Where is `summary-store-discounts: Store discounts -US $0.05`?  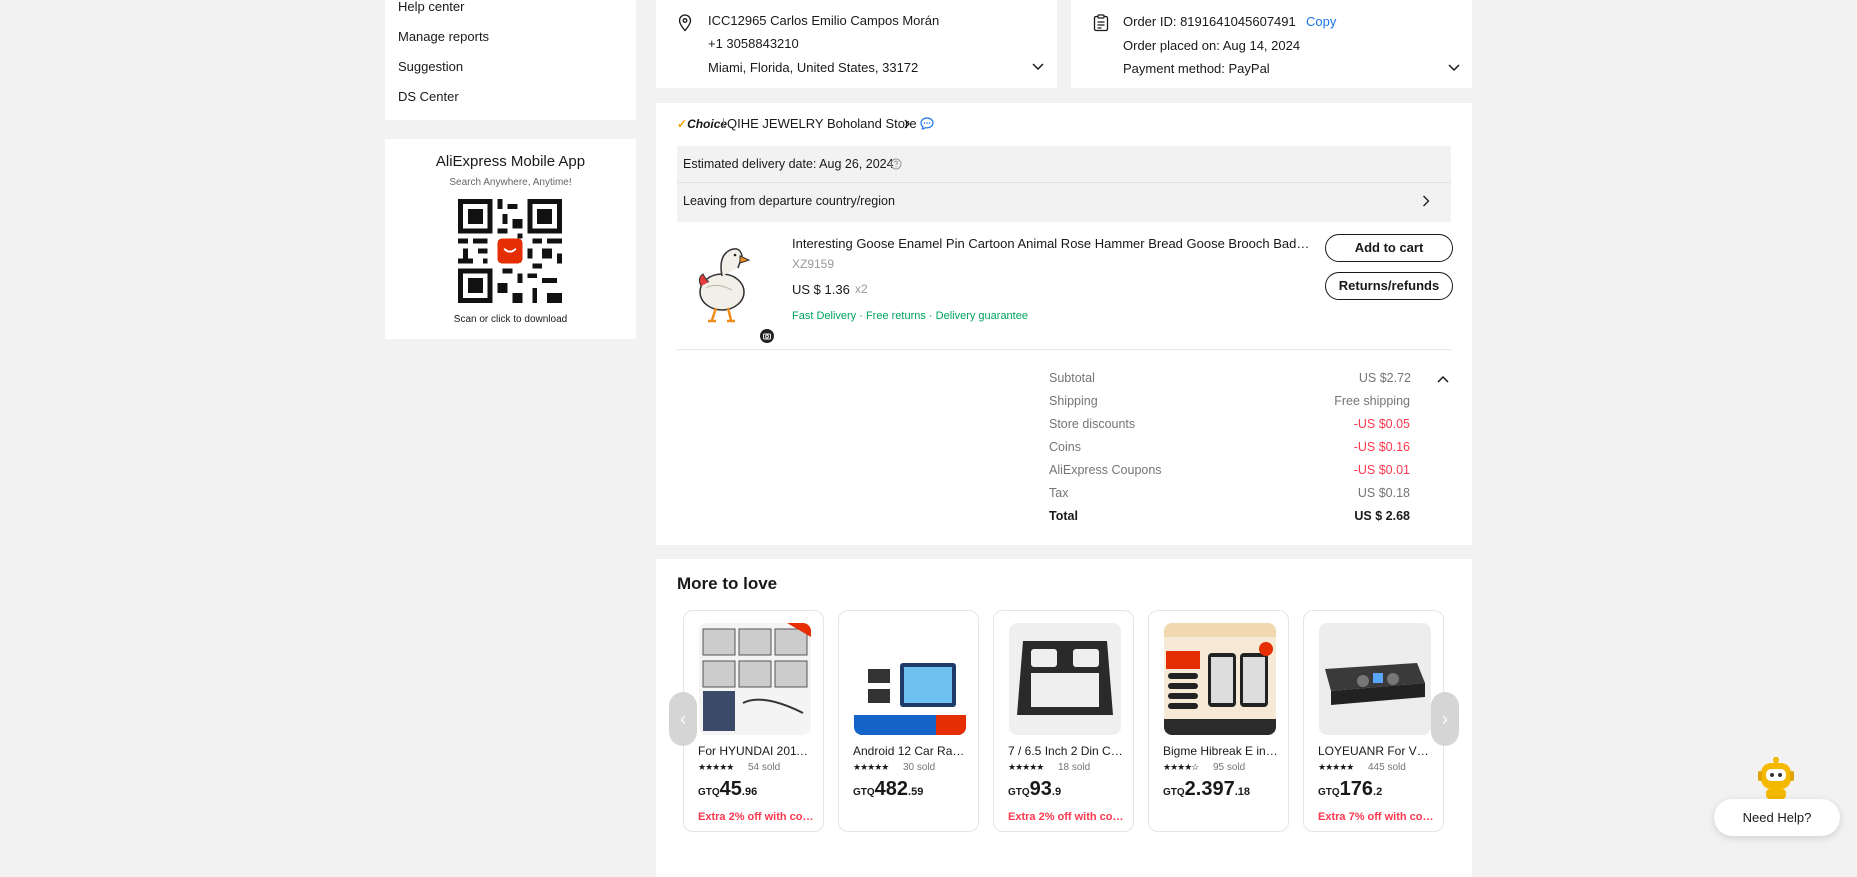 summary-store-discounts: Store discounts -US $0.05 is located at coordinates (1229, 424).